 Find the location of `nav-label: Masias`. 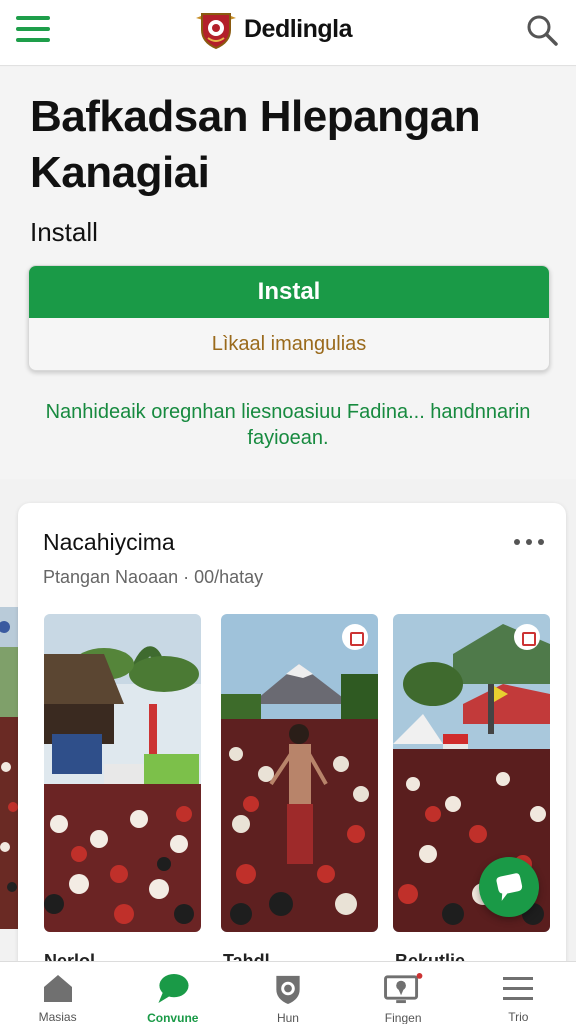

nav-label: Masias is located at coordinates (57, 1017).